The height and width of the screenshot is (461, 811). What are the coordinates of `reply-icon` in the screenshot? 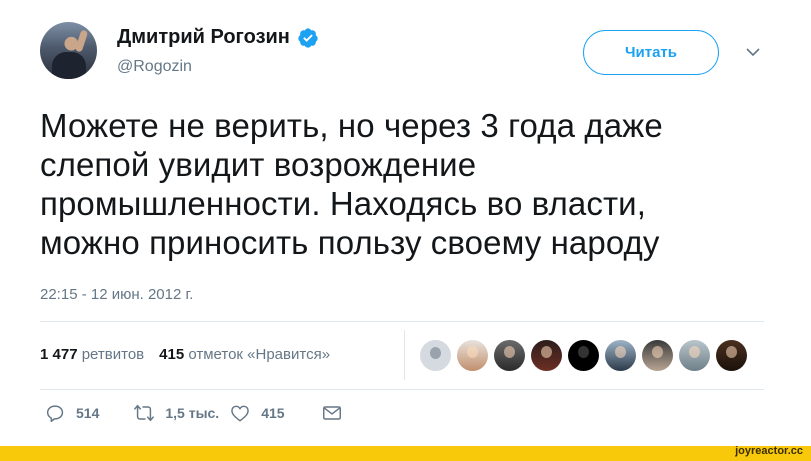 It's located at (55, 413).